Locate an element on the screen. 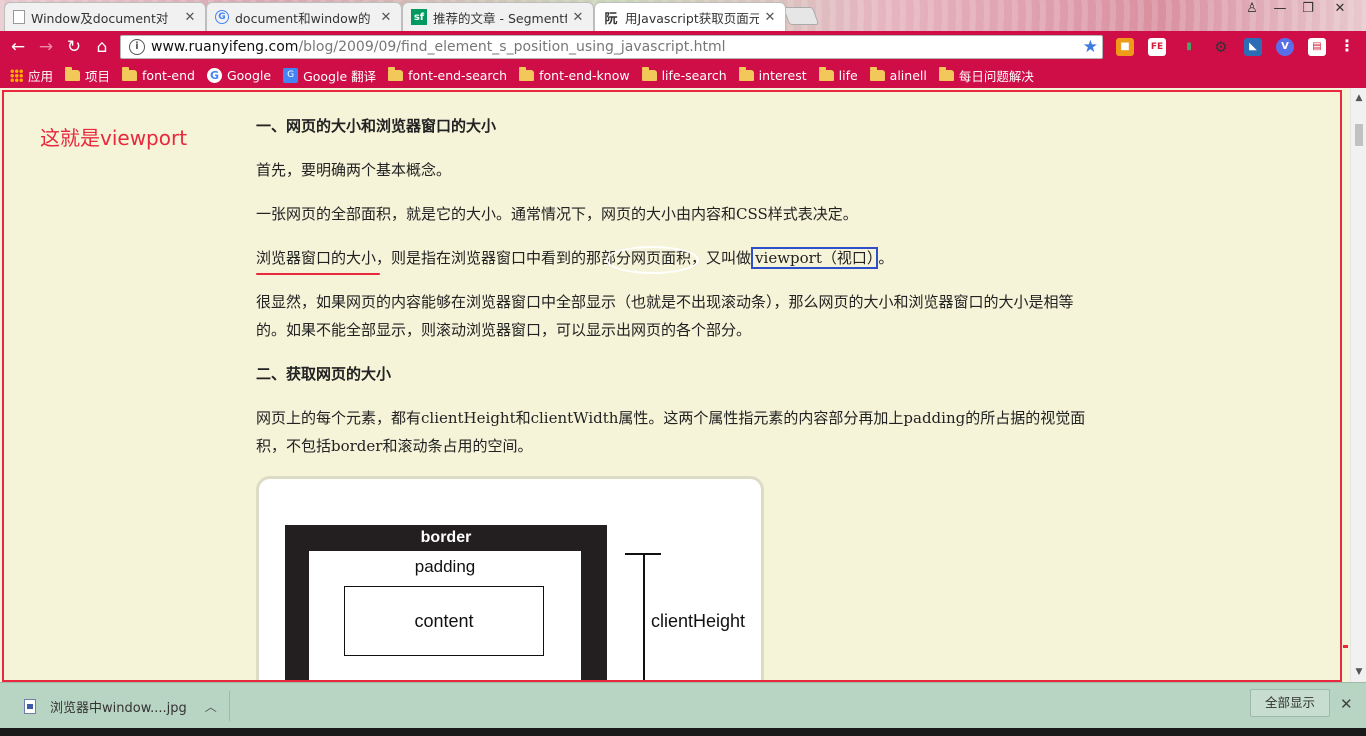 The width and height of the screenshot is (1366, 736). home-button: ⌂ is located at coordinates (102, 47).